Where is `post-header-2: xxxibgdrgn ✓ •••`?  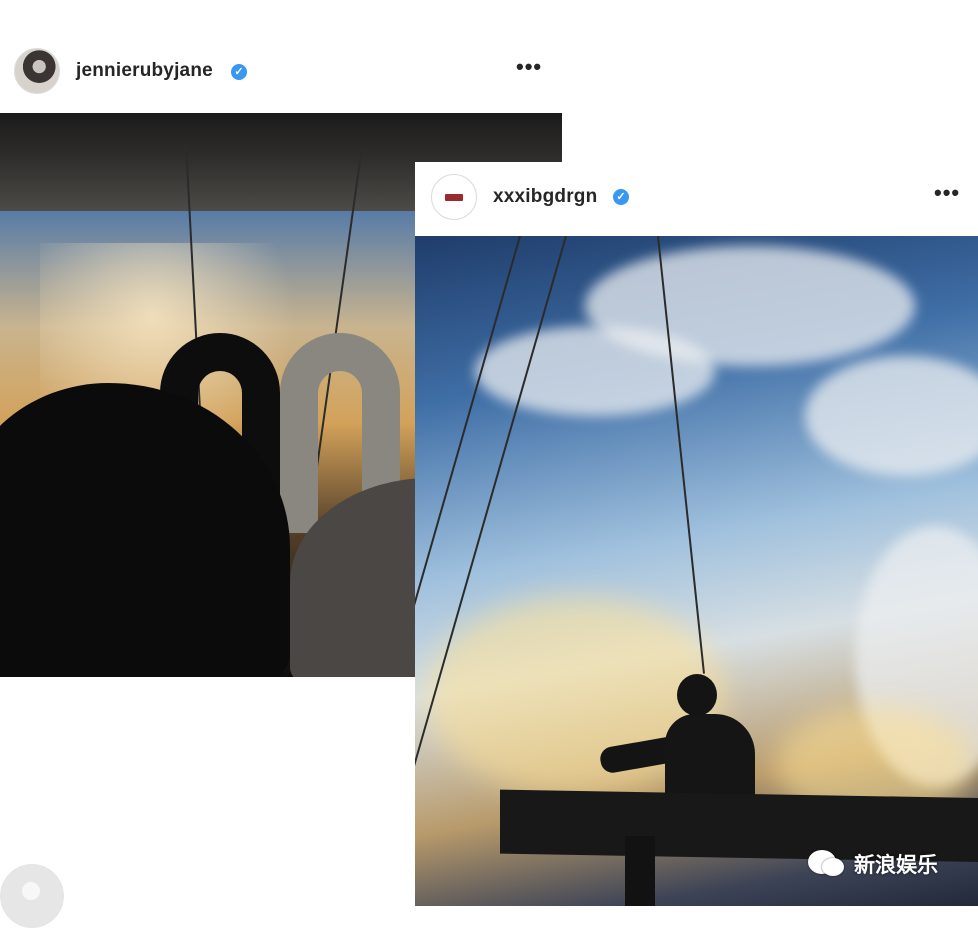
post-header-2: xxxibgdrgn ✓ ••• is located at coordinates (696, 199).